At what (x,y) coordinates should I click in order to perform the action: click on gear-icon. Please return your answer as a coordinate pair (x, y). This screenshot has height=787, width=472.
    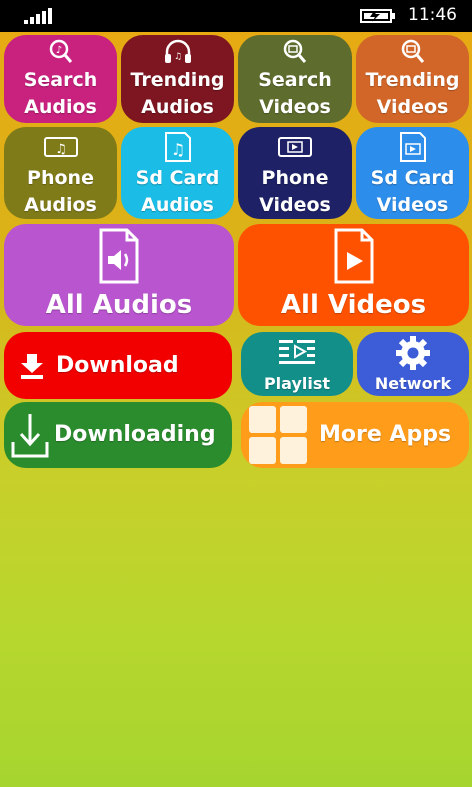
    Looking at the image, I should click on (413, 353).